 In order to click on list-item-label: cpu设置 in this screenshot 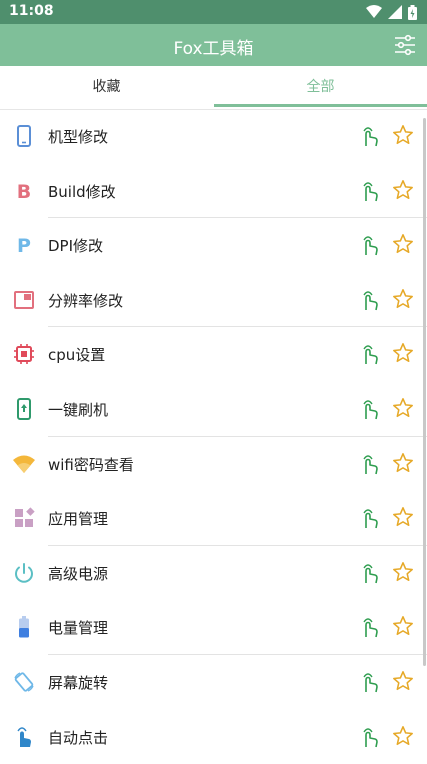, I will do `click(77, 355)`.